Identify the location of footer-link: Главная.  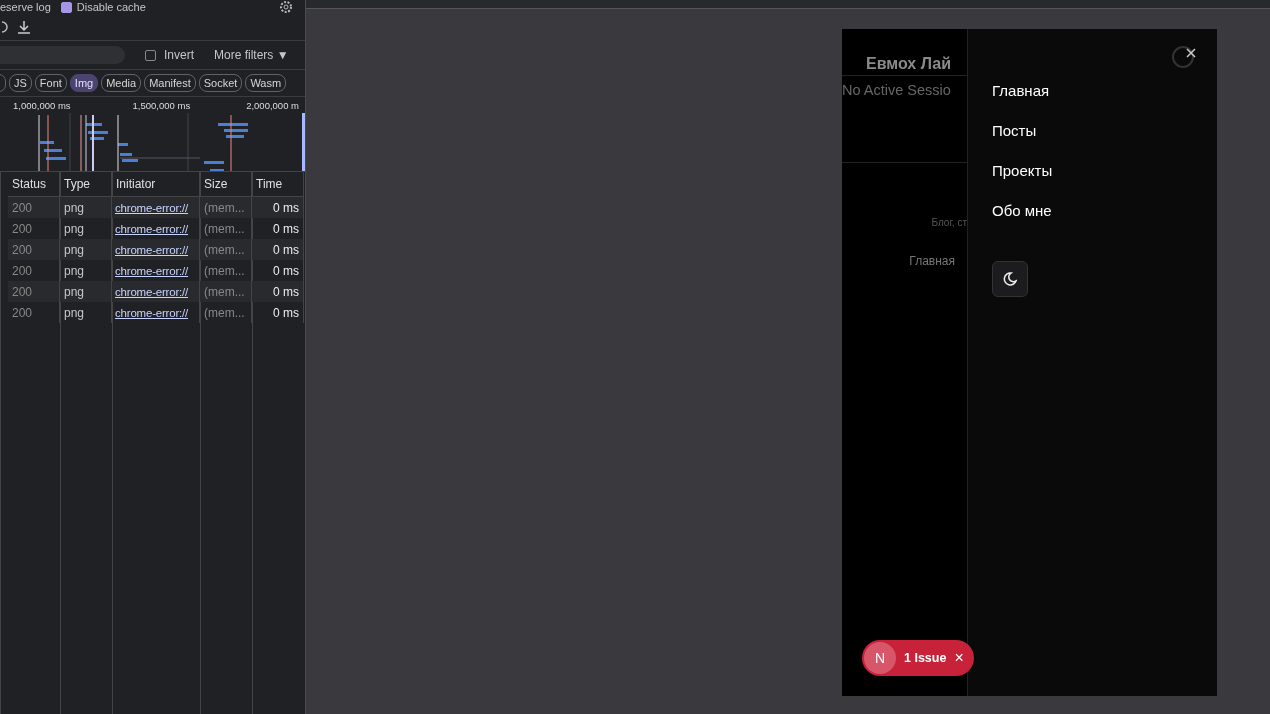
(932, 261).